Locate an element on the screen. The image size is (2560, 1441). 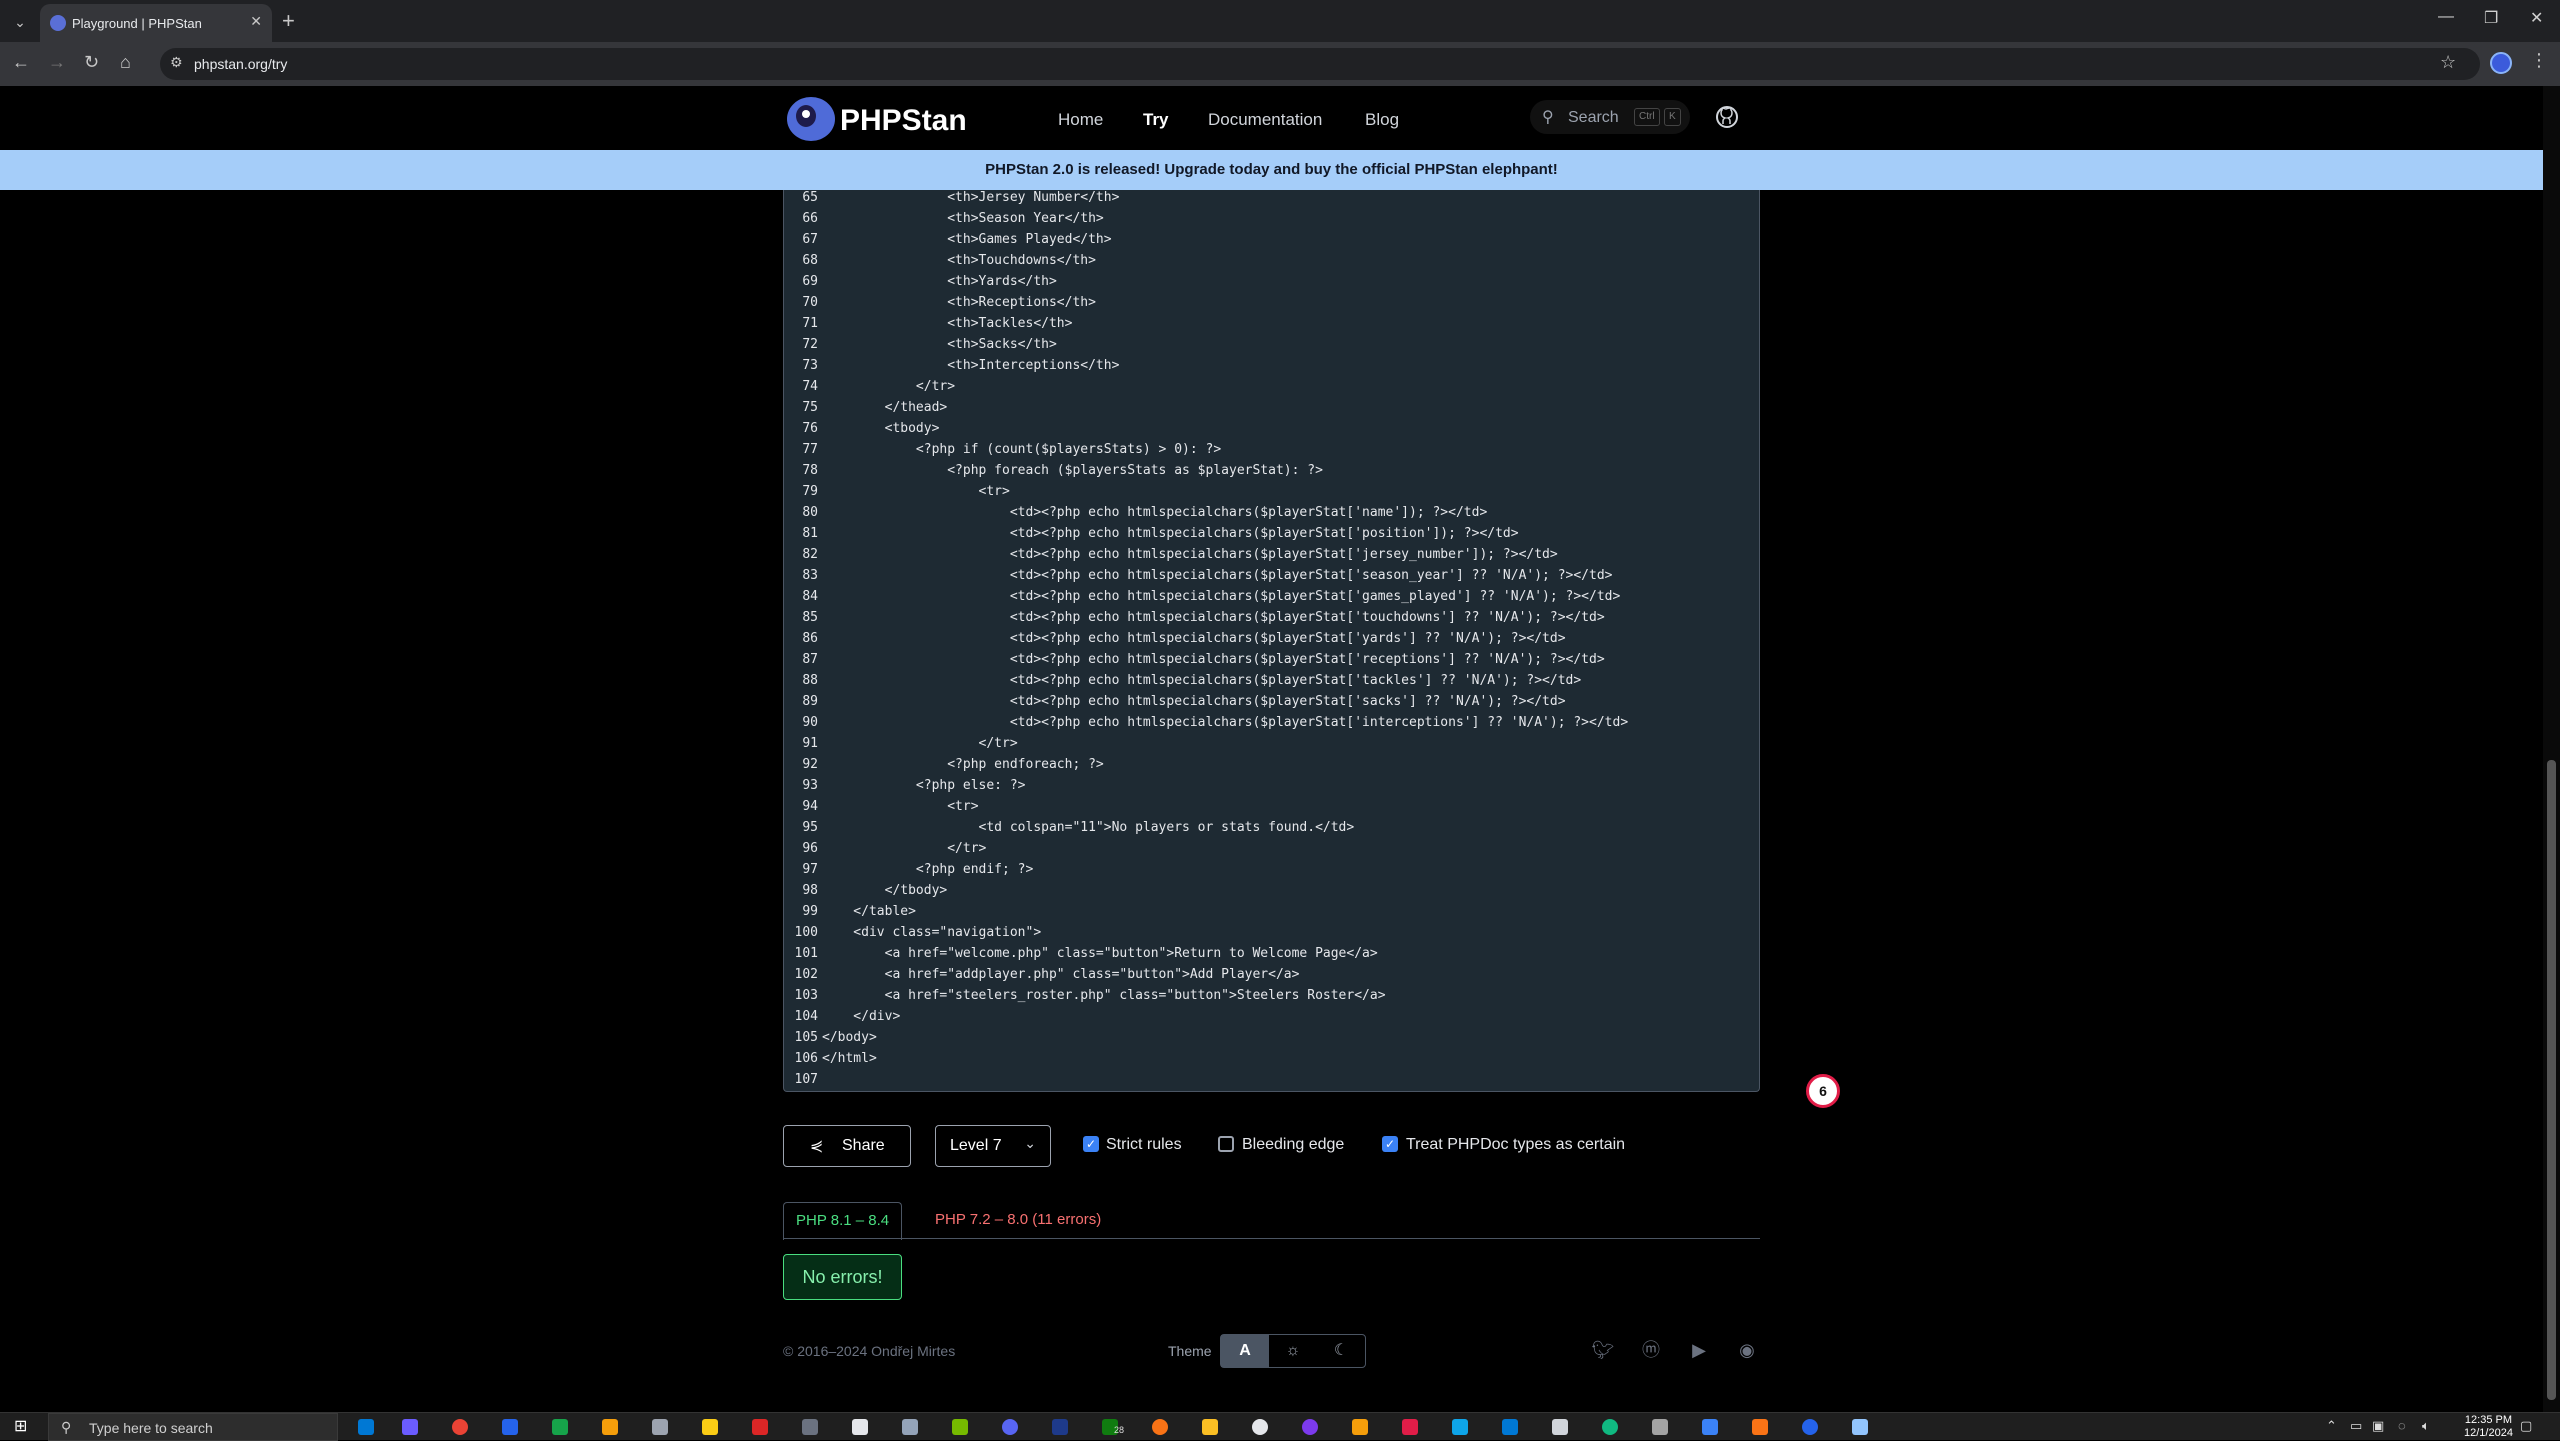
code-line: 104 </div> is located at coordinates (1271, 1016).